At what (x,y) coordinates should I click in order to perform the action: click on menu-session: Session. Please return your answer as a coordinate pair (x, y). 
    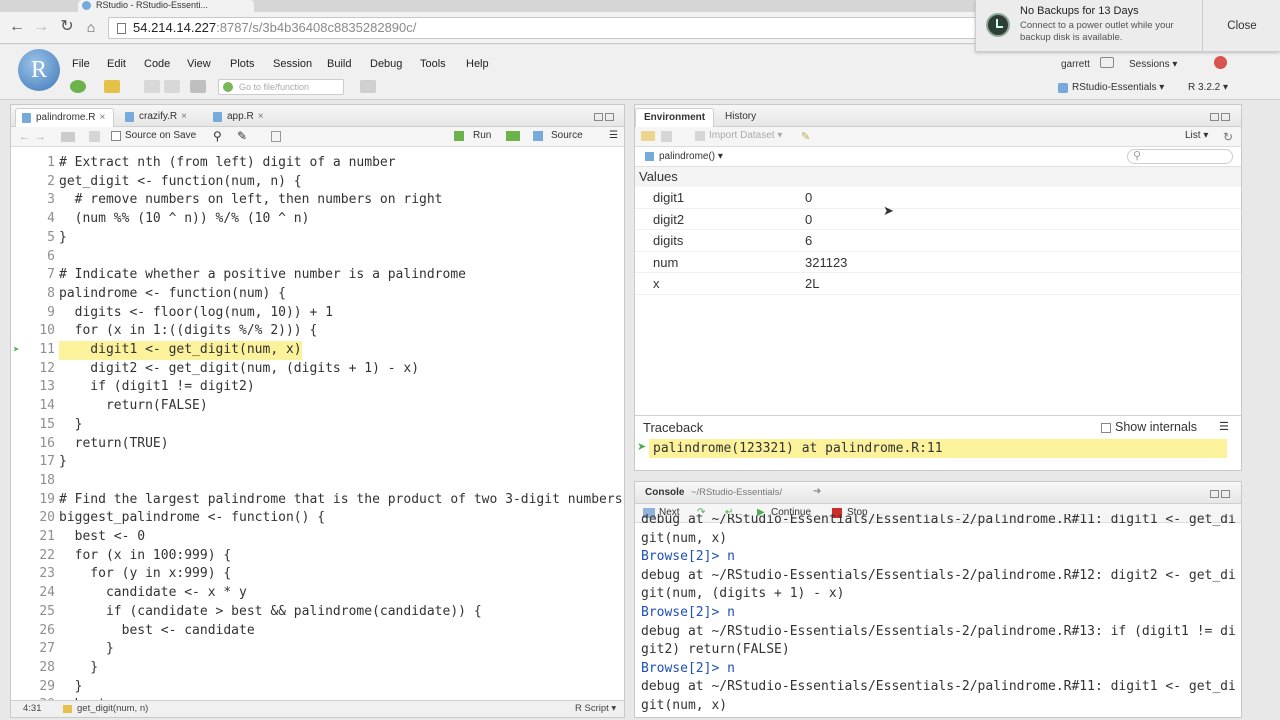
    Looking at the image, I should click on (292, 64).